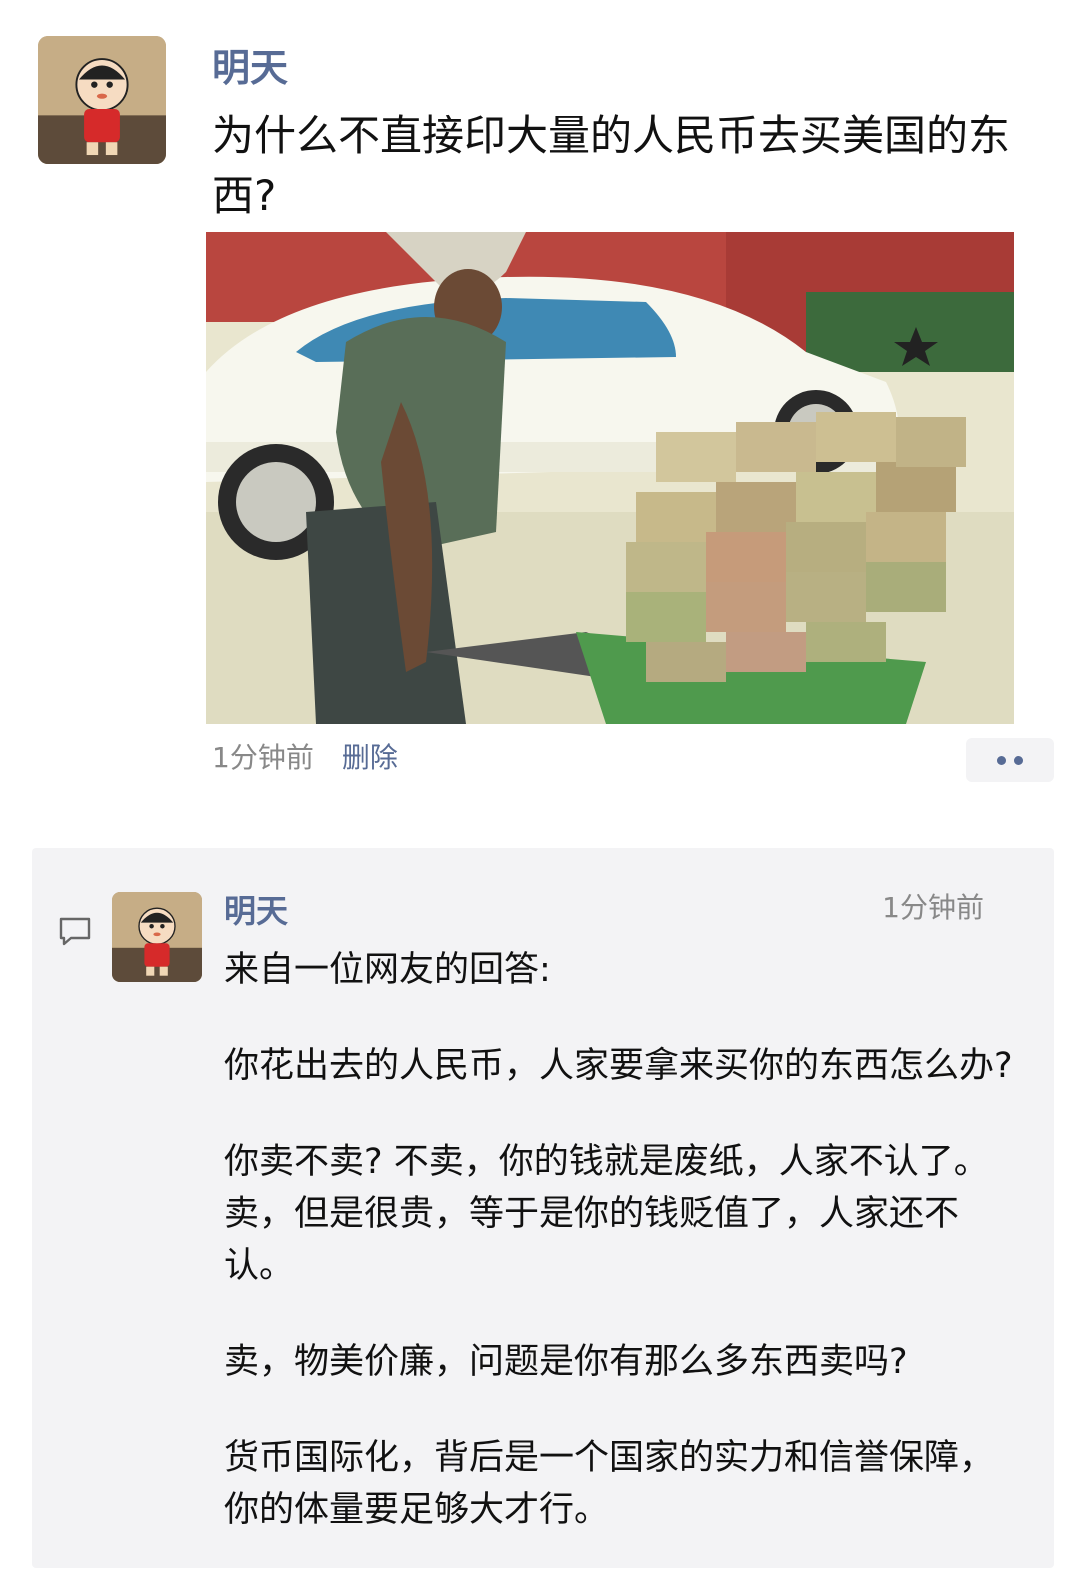  What do you see at coordinates (1010, 760) in the screenshot?
I see `more-dots-icon` at bounding box center [1010, 760].